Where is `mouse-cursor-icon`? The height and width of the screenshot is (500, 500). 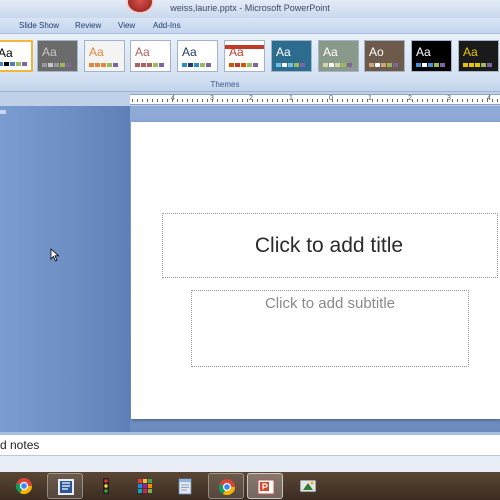
mouse-cursor-icon is located at coordinates (55, 255).